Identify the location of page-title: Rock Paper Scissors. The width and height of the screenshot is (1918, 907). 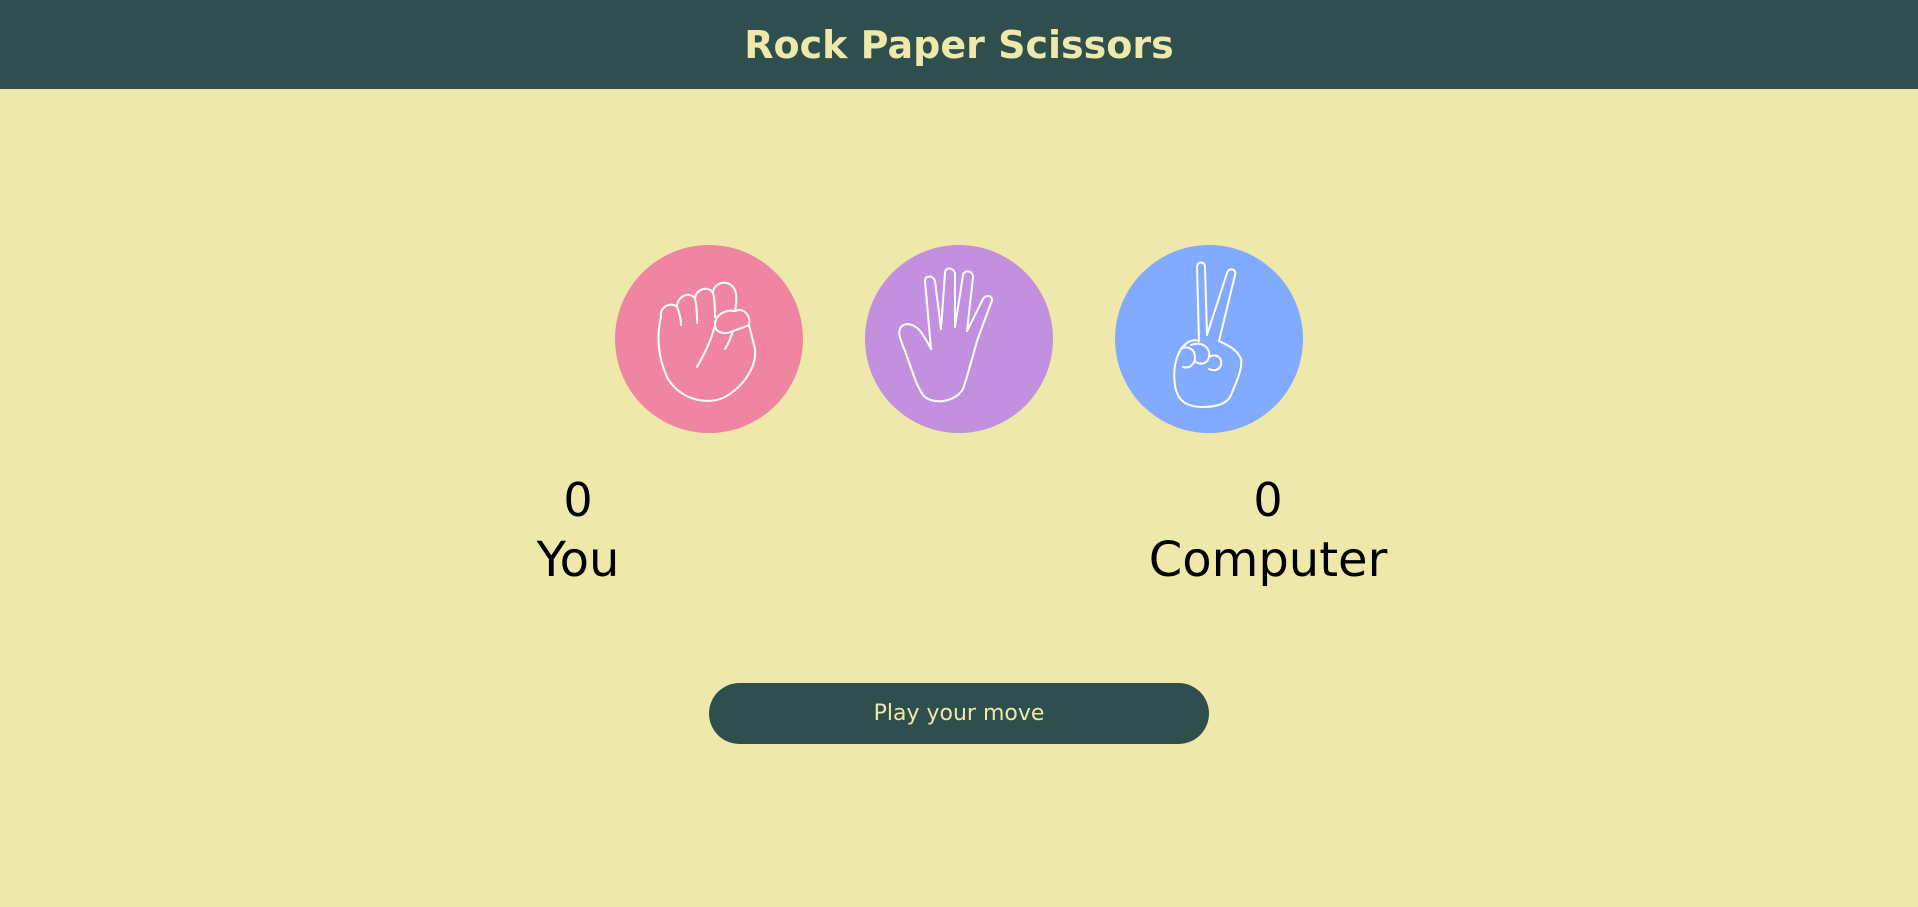
(959, 44).